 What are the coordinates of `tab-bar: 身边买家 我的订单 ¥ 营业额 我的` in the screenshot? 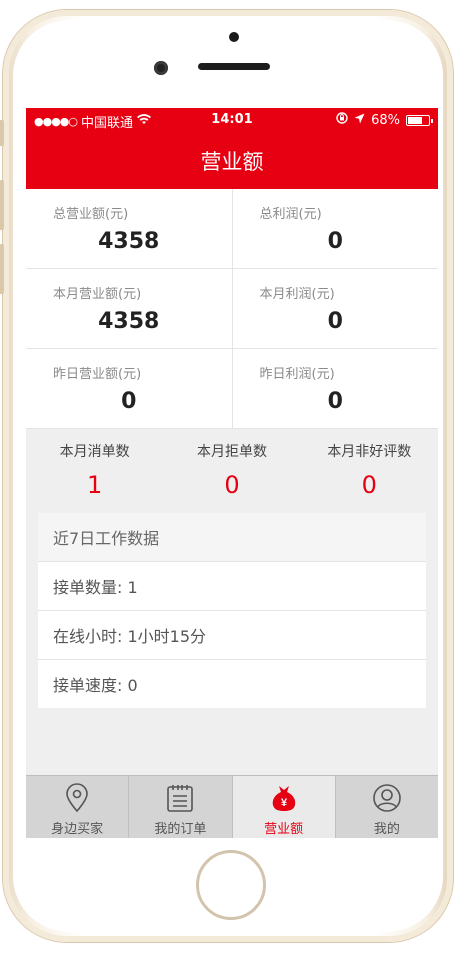 It's located at (232, 806).